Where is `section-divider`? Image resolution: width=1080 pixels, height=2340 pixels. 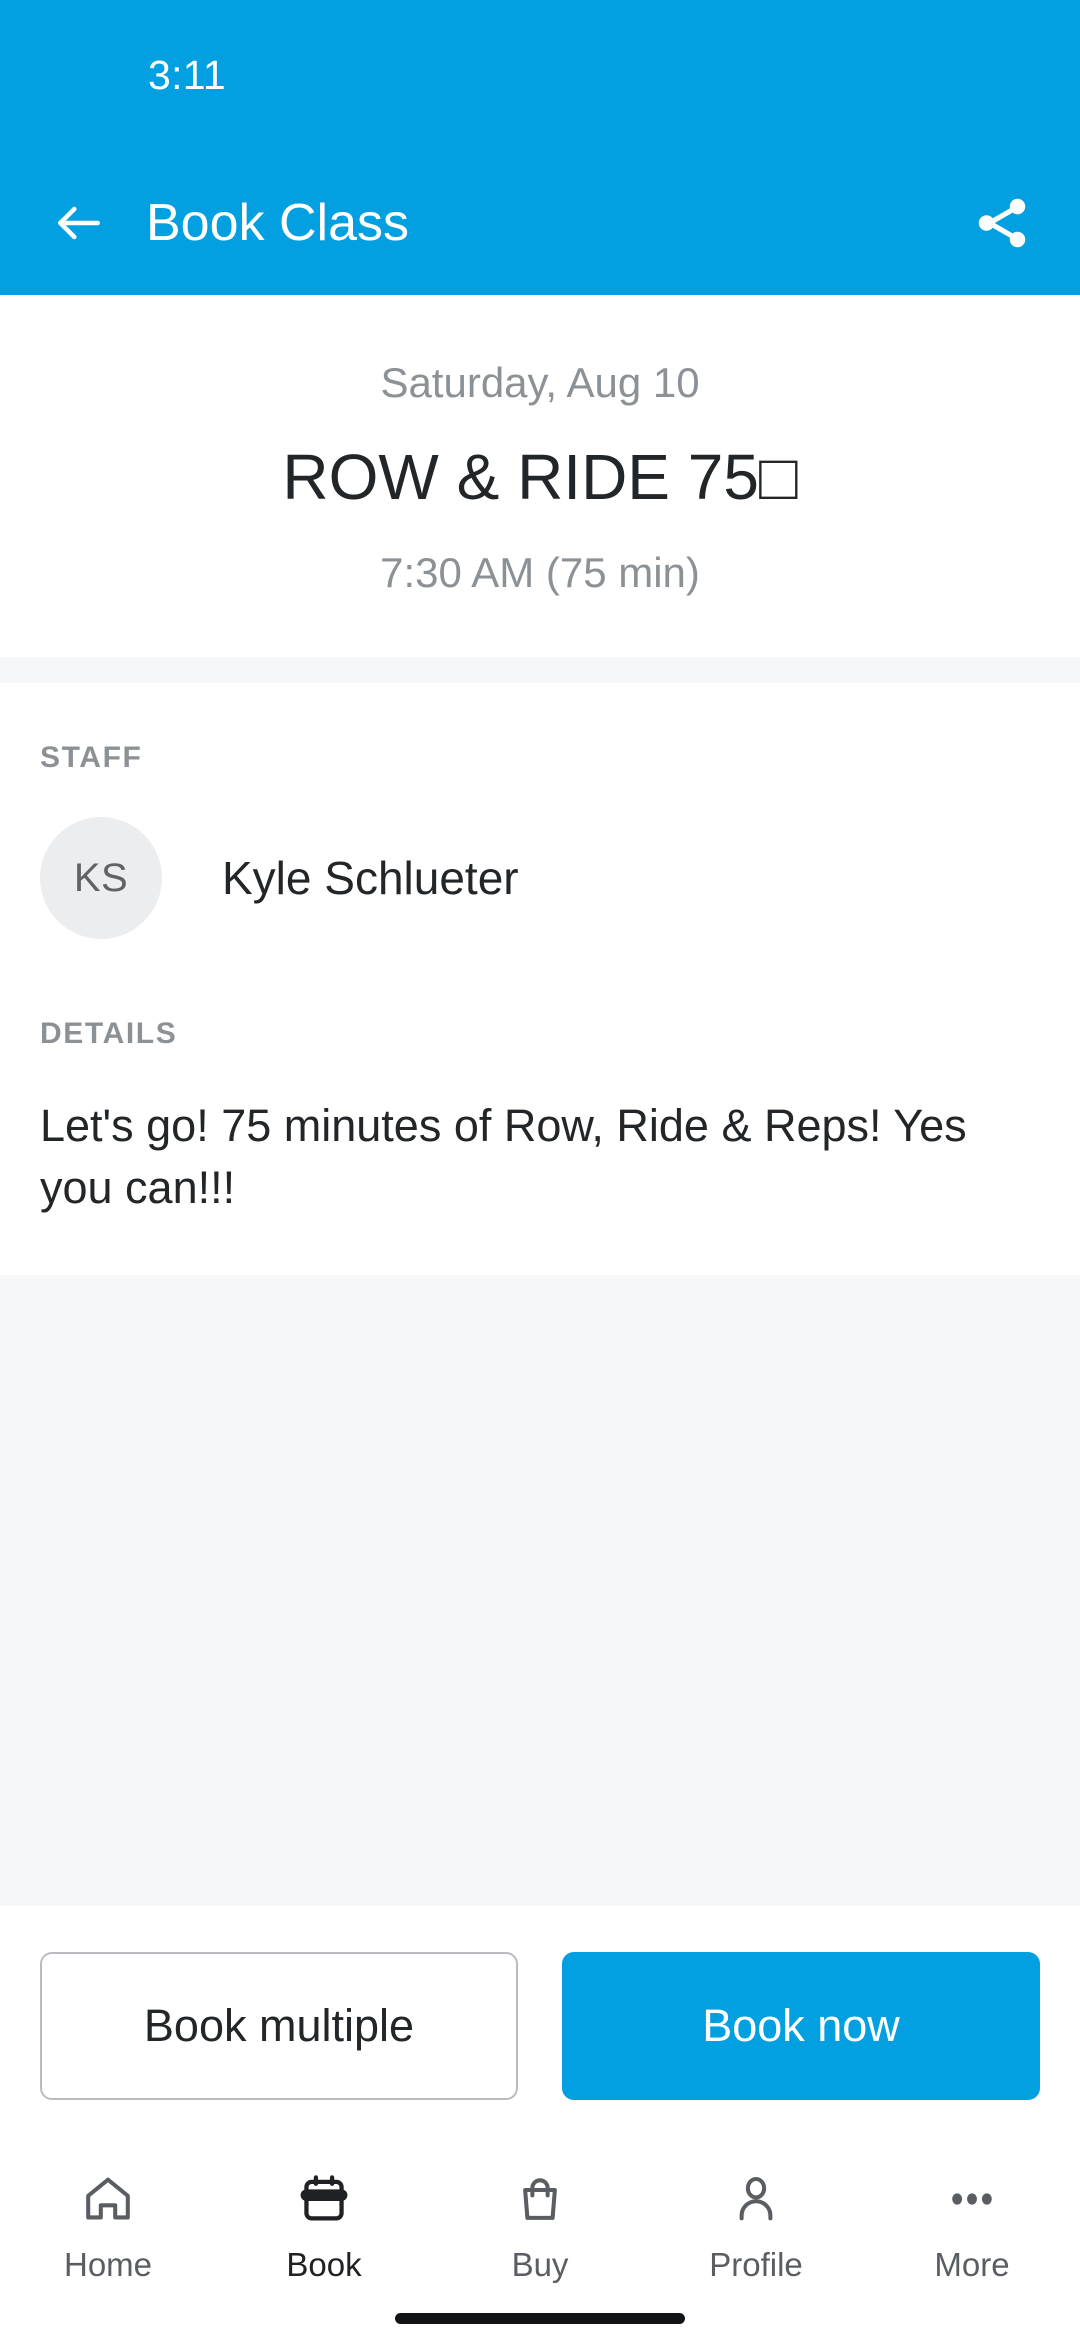
section-divider is located at coordinates (540, 670).